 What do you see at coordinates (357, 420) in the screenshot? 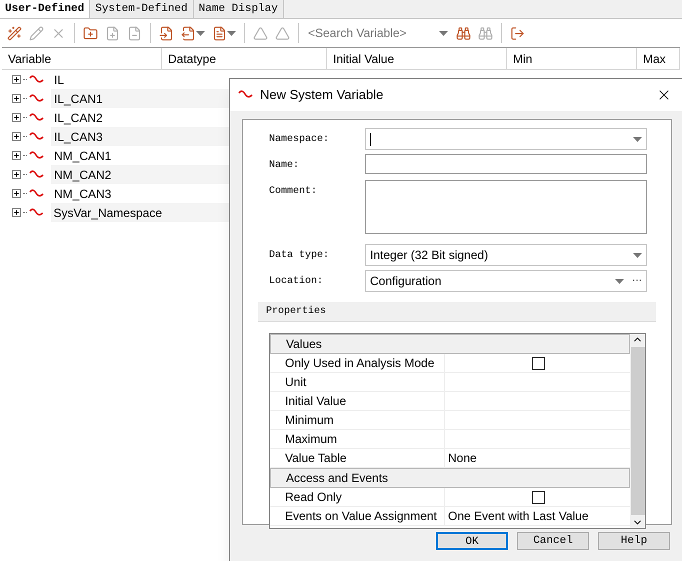
I see `property-name: Minimum` at bounding box center [357, 420].